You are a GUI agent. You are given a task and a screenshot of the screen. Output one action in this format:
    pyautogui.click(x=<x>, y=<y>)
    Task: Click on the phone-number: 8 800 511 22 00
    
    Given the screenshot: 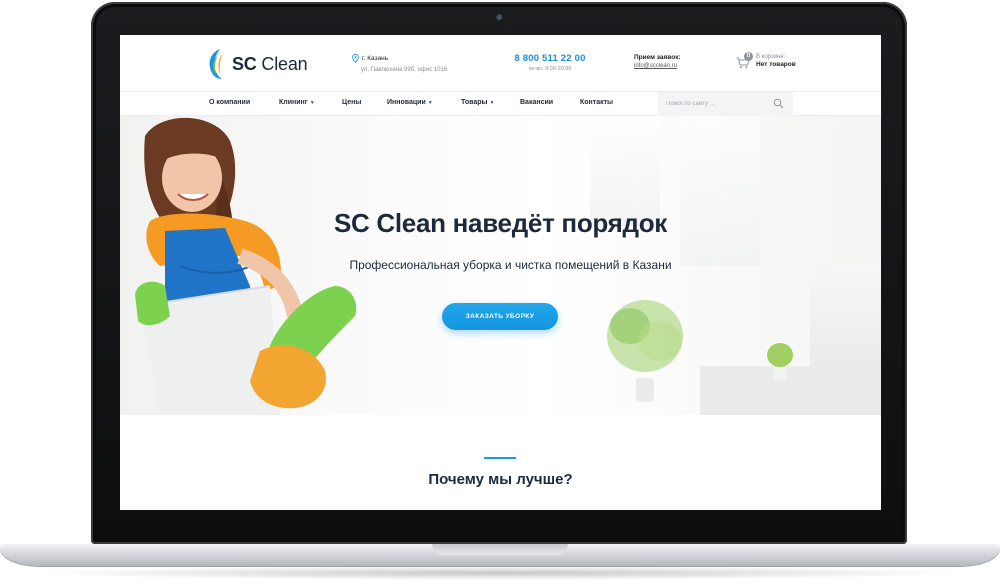 What is the action you would take?
    pyautogui.click(x=550, y=58)
    